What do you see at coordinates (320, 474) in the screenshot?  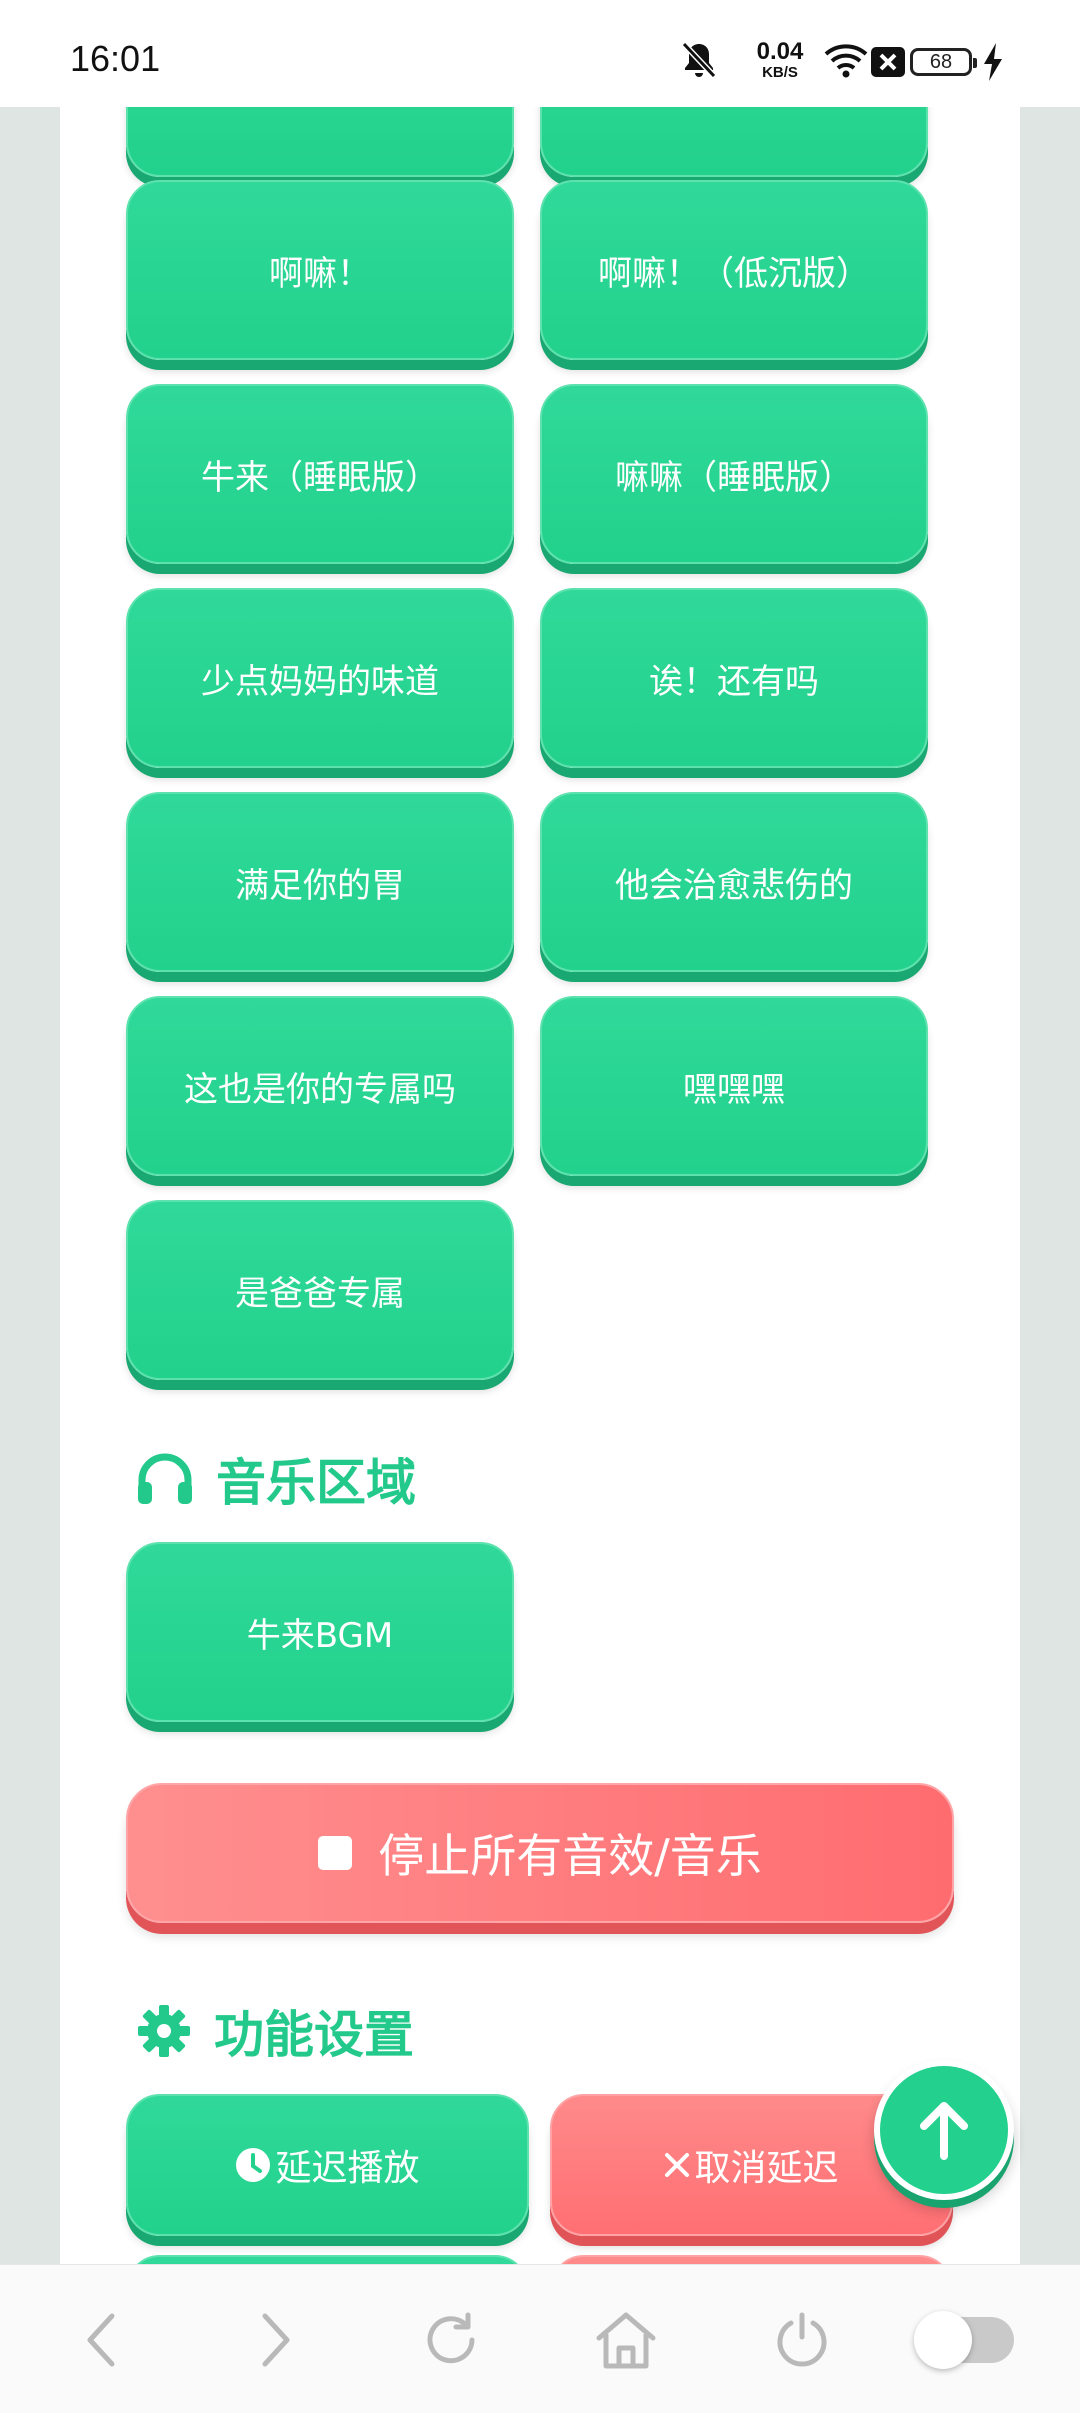 I see `sound-button: 牛来（睡眠版）` at bounding box center [320, 474].